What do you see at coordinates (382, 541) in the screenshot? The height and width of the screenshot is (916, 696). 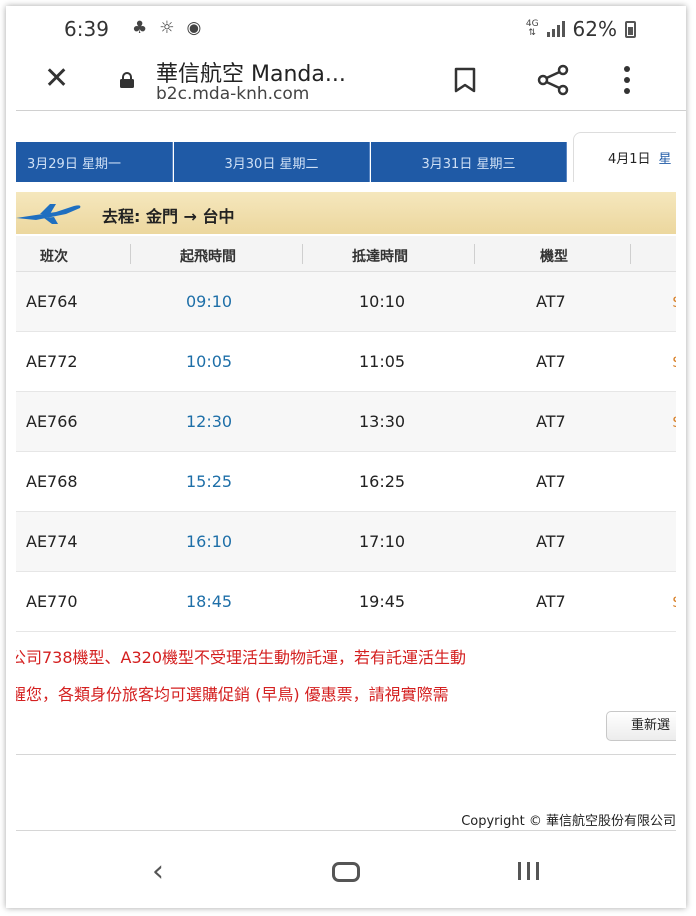 I see `arrival-time: 17:10` at bounding box center [382, 541].